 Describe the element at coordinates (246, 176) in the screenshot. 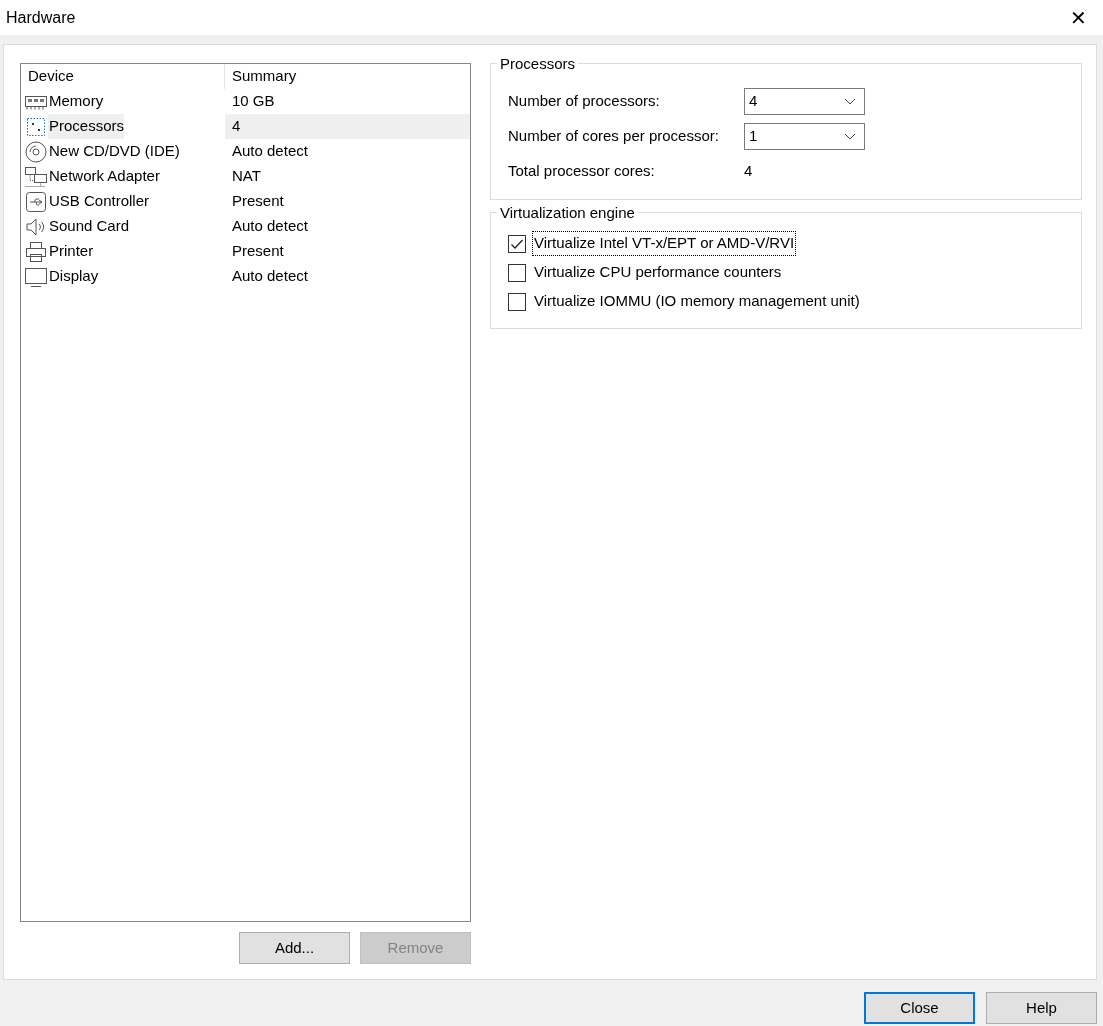

I see `device-summary: NAT` at that location.